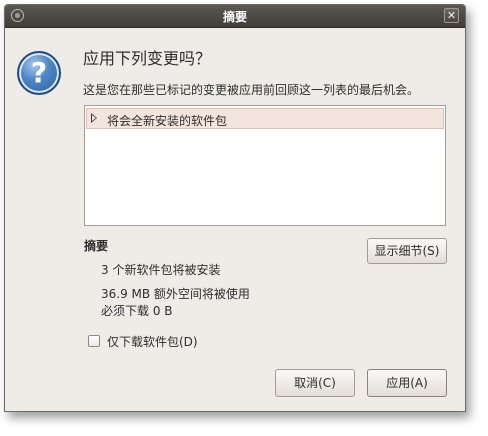 Image resolution: width=488 pixels, height=436 pixels. What do you see at coordinates (175, 294) in the screenshot?
I see `summary-disk-space: 36.9 MB 额外空间将被使用` at bounding box center [175, 294].